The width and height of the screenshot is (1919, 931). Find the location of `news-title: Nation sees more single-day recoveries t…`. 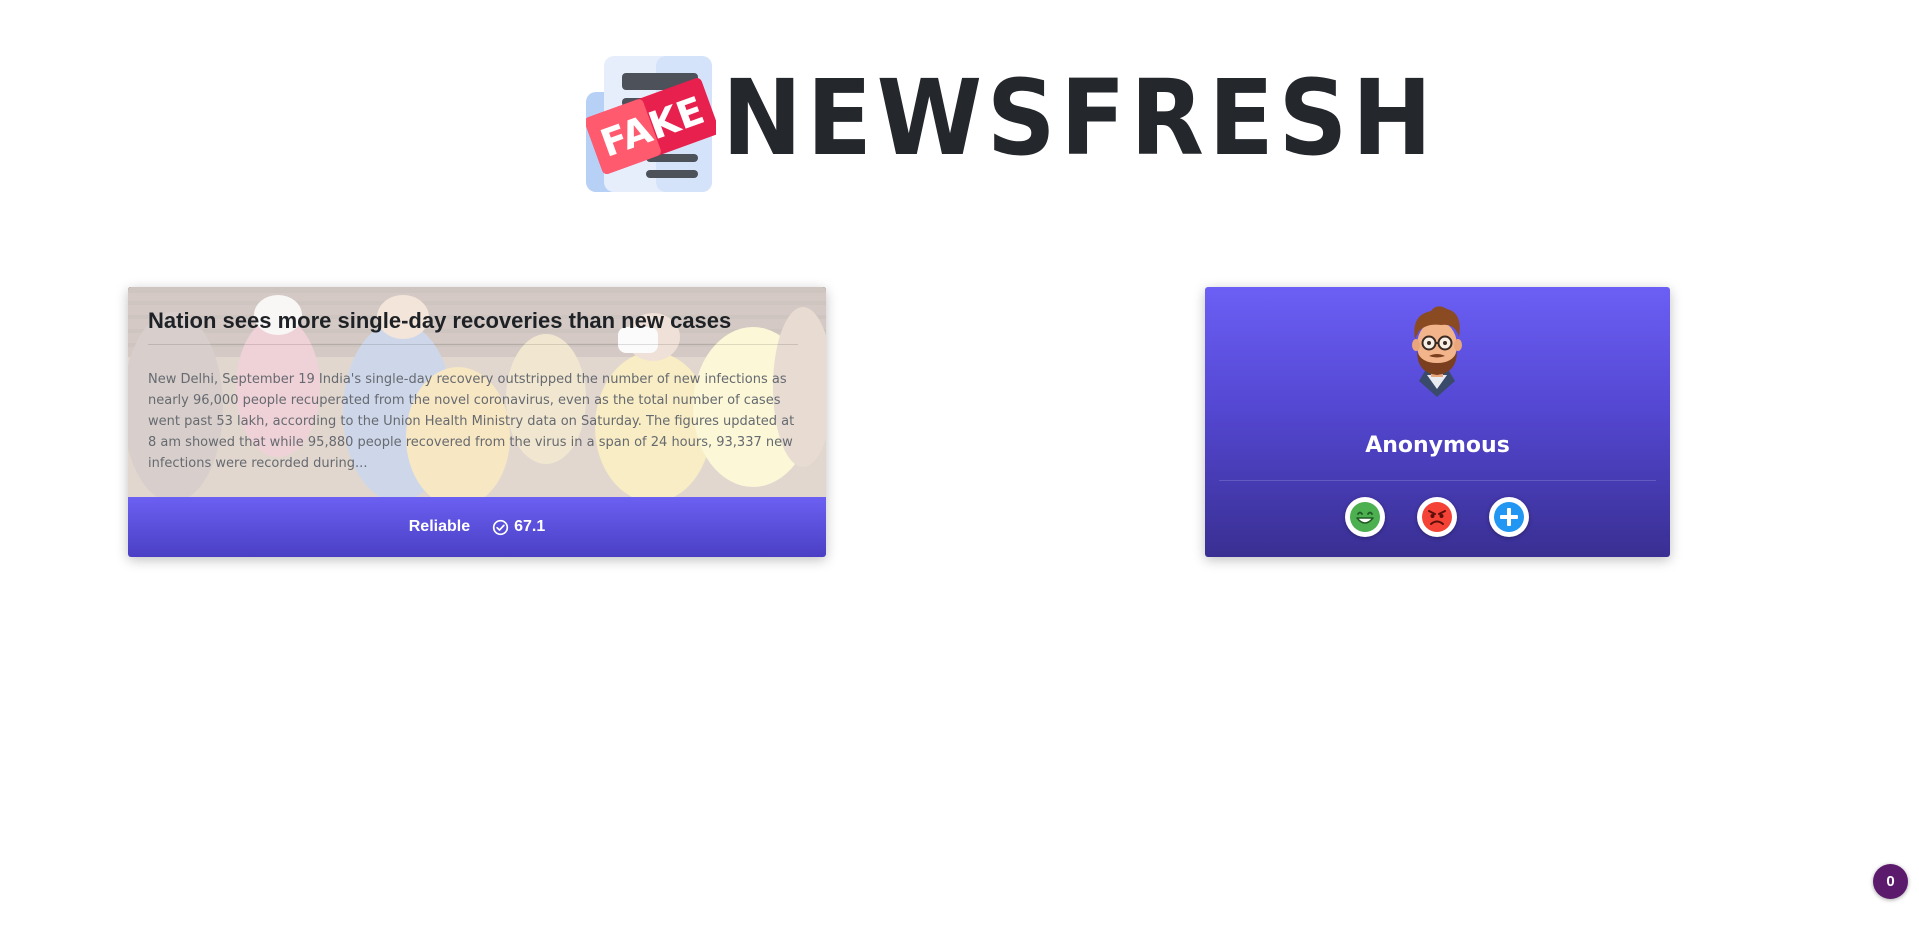

news-title: Nation sees more single-day recoveries t… is located at coordinates (473, 326).